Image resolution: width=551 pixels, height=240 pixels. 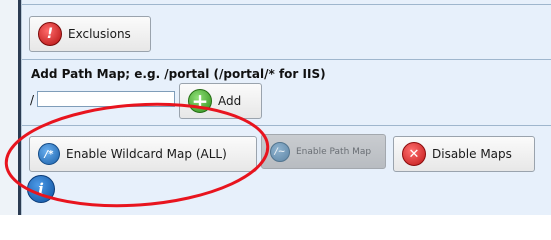 What do you see at coordinates (32, 100) in the screenshot?
I see `path-prefix: /` at bounding box center [32, 100].